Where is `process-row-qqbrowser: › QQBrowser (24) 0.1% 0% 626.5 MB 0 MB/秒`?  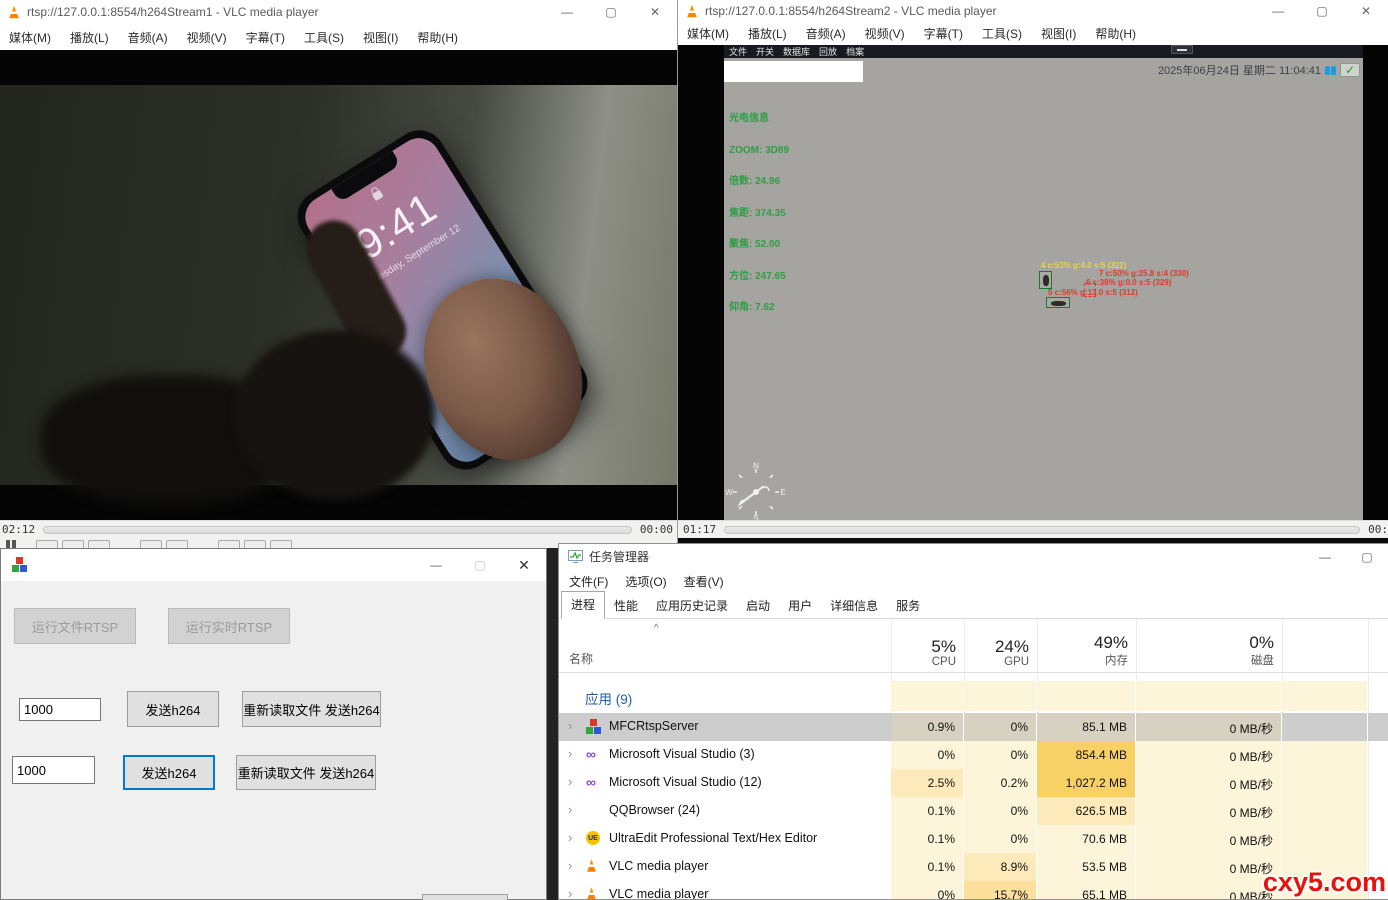 process-row-qqbrowser: › QQBrowser (24) 0.1% 0% 626.5 MB 0 MB/秒 is located at coordinates (973, 811).